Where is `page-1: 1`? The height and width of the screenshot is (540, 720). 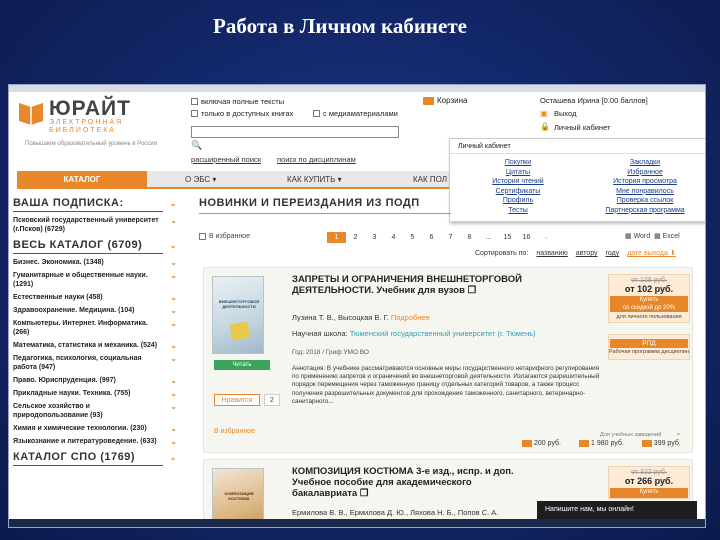 page-1: 1 is located at coordinates (336, 237).